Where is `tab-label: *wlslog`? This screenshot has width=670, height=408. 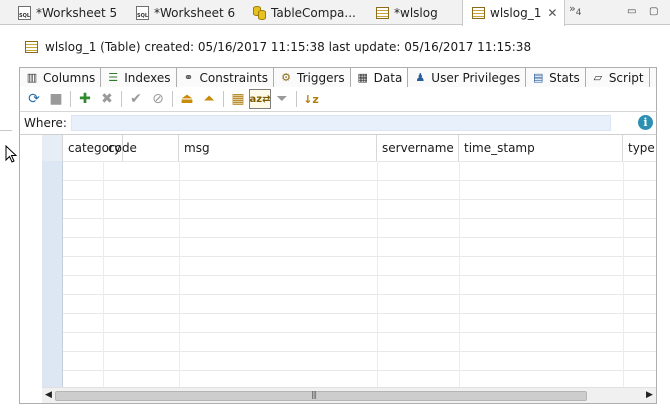 tab-label: *wlslog is located at coordinates (416, 12).